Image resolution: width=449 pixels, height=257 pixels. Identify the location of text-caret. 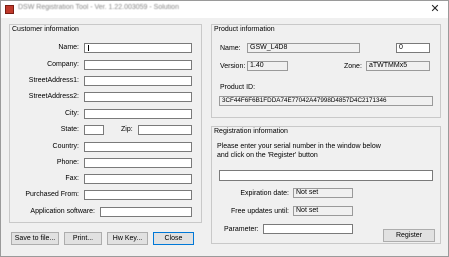
(88, 48).